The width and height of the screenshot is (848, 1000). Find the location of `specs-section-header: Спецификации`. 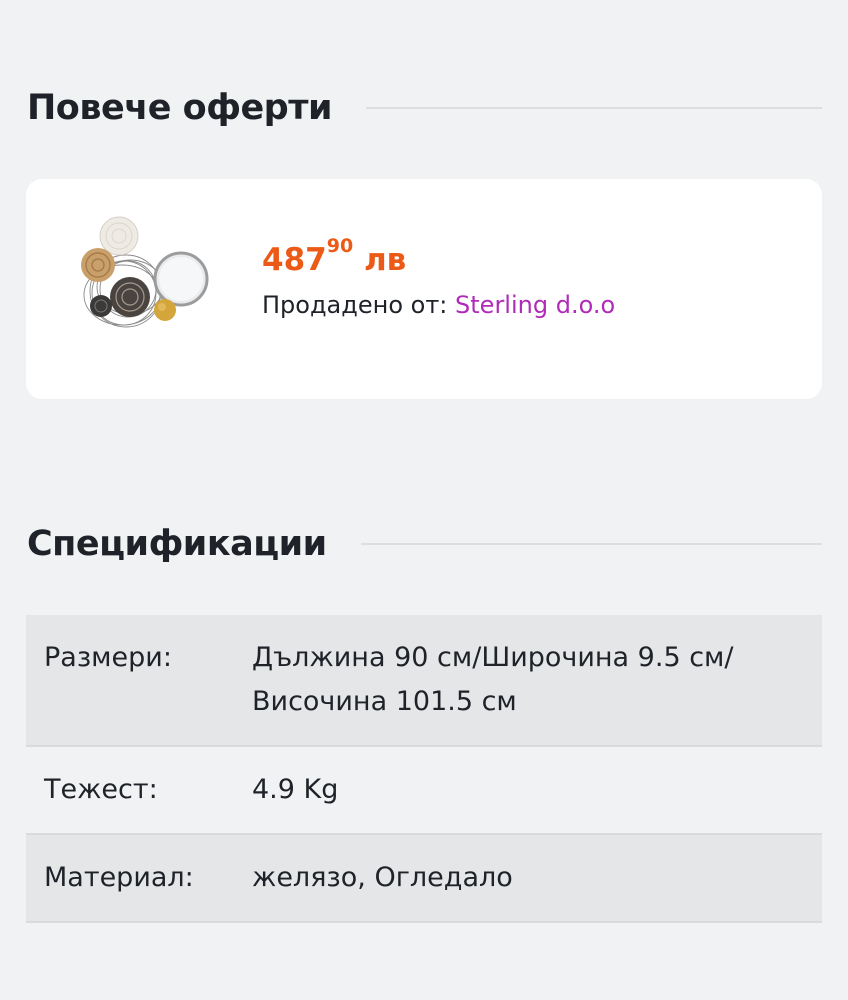

specs-section-header: Спецификации is located at coordinates (424, 544).